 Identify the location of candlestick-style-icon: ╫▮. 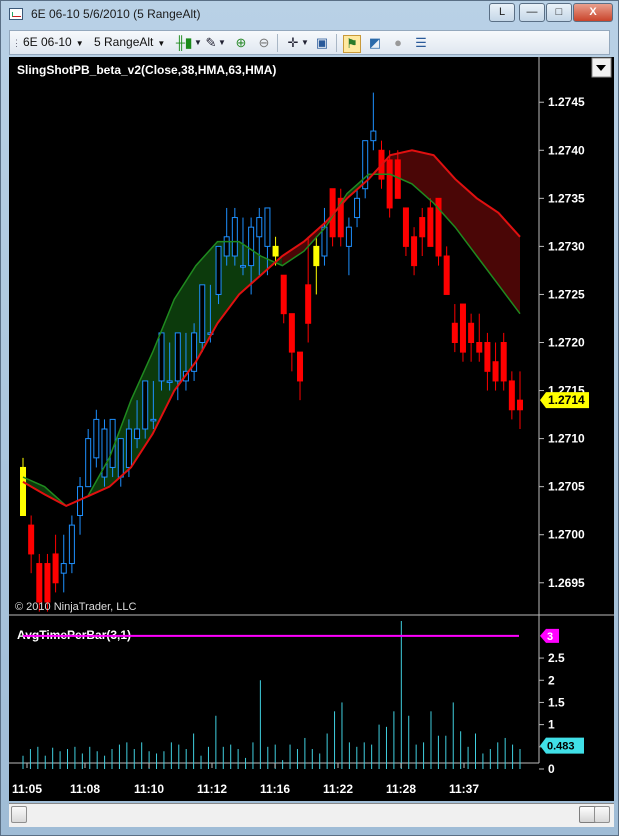
(184, 43).